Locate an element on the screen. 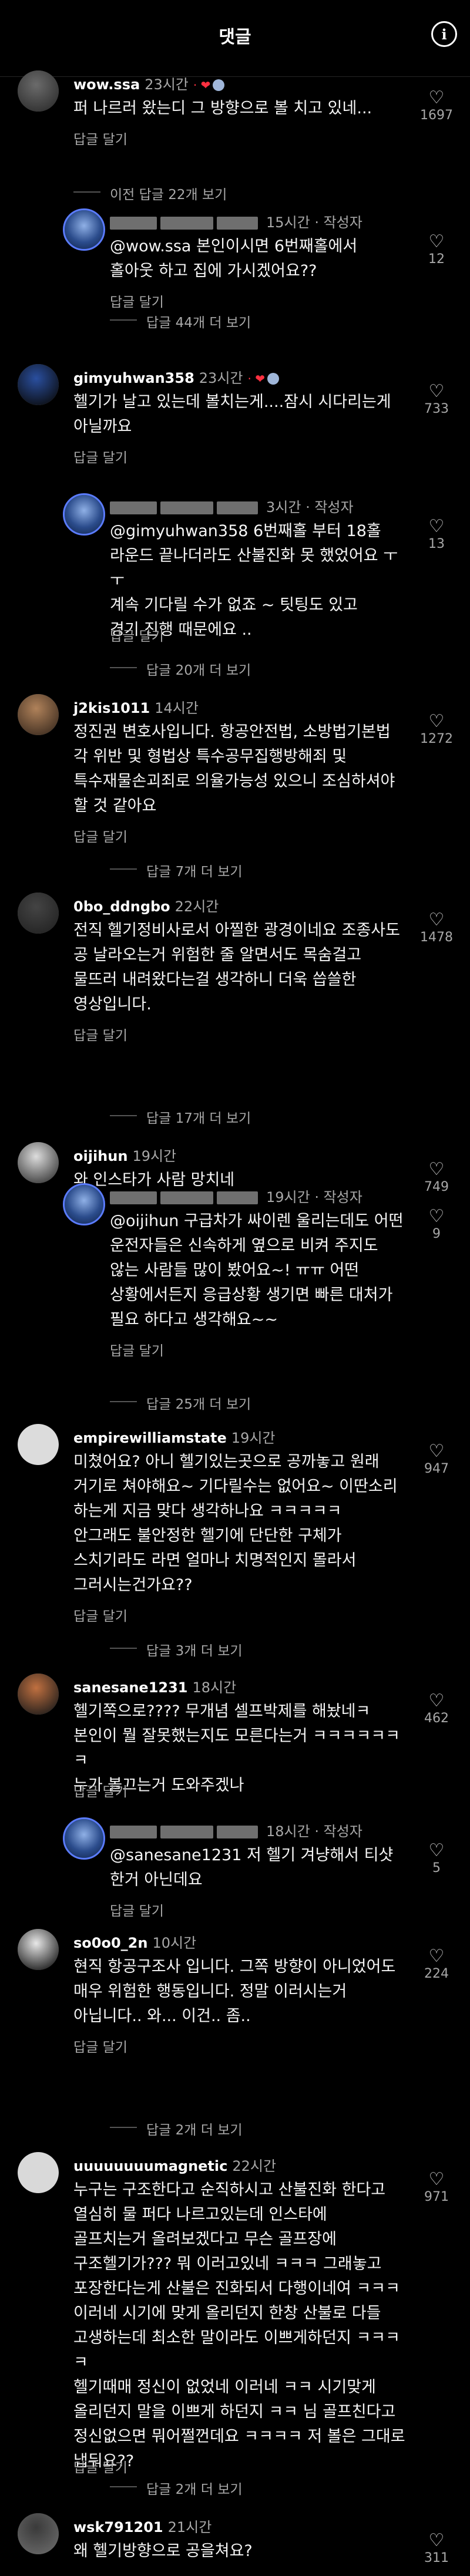 This screenshot has height=2576, width=470. comment-username: gimyuhwan358 is located at coordinates (133, 378).